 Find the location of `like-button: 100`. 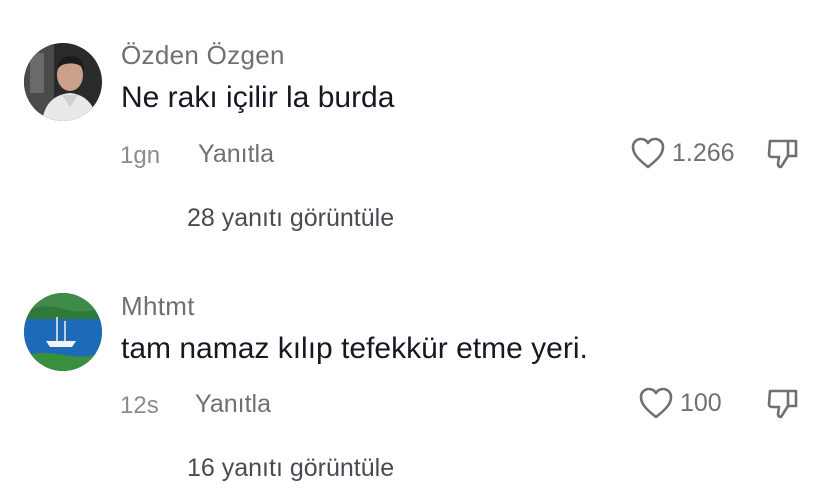

like-button: 100 is located at coordinates (680, 403).